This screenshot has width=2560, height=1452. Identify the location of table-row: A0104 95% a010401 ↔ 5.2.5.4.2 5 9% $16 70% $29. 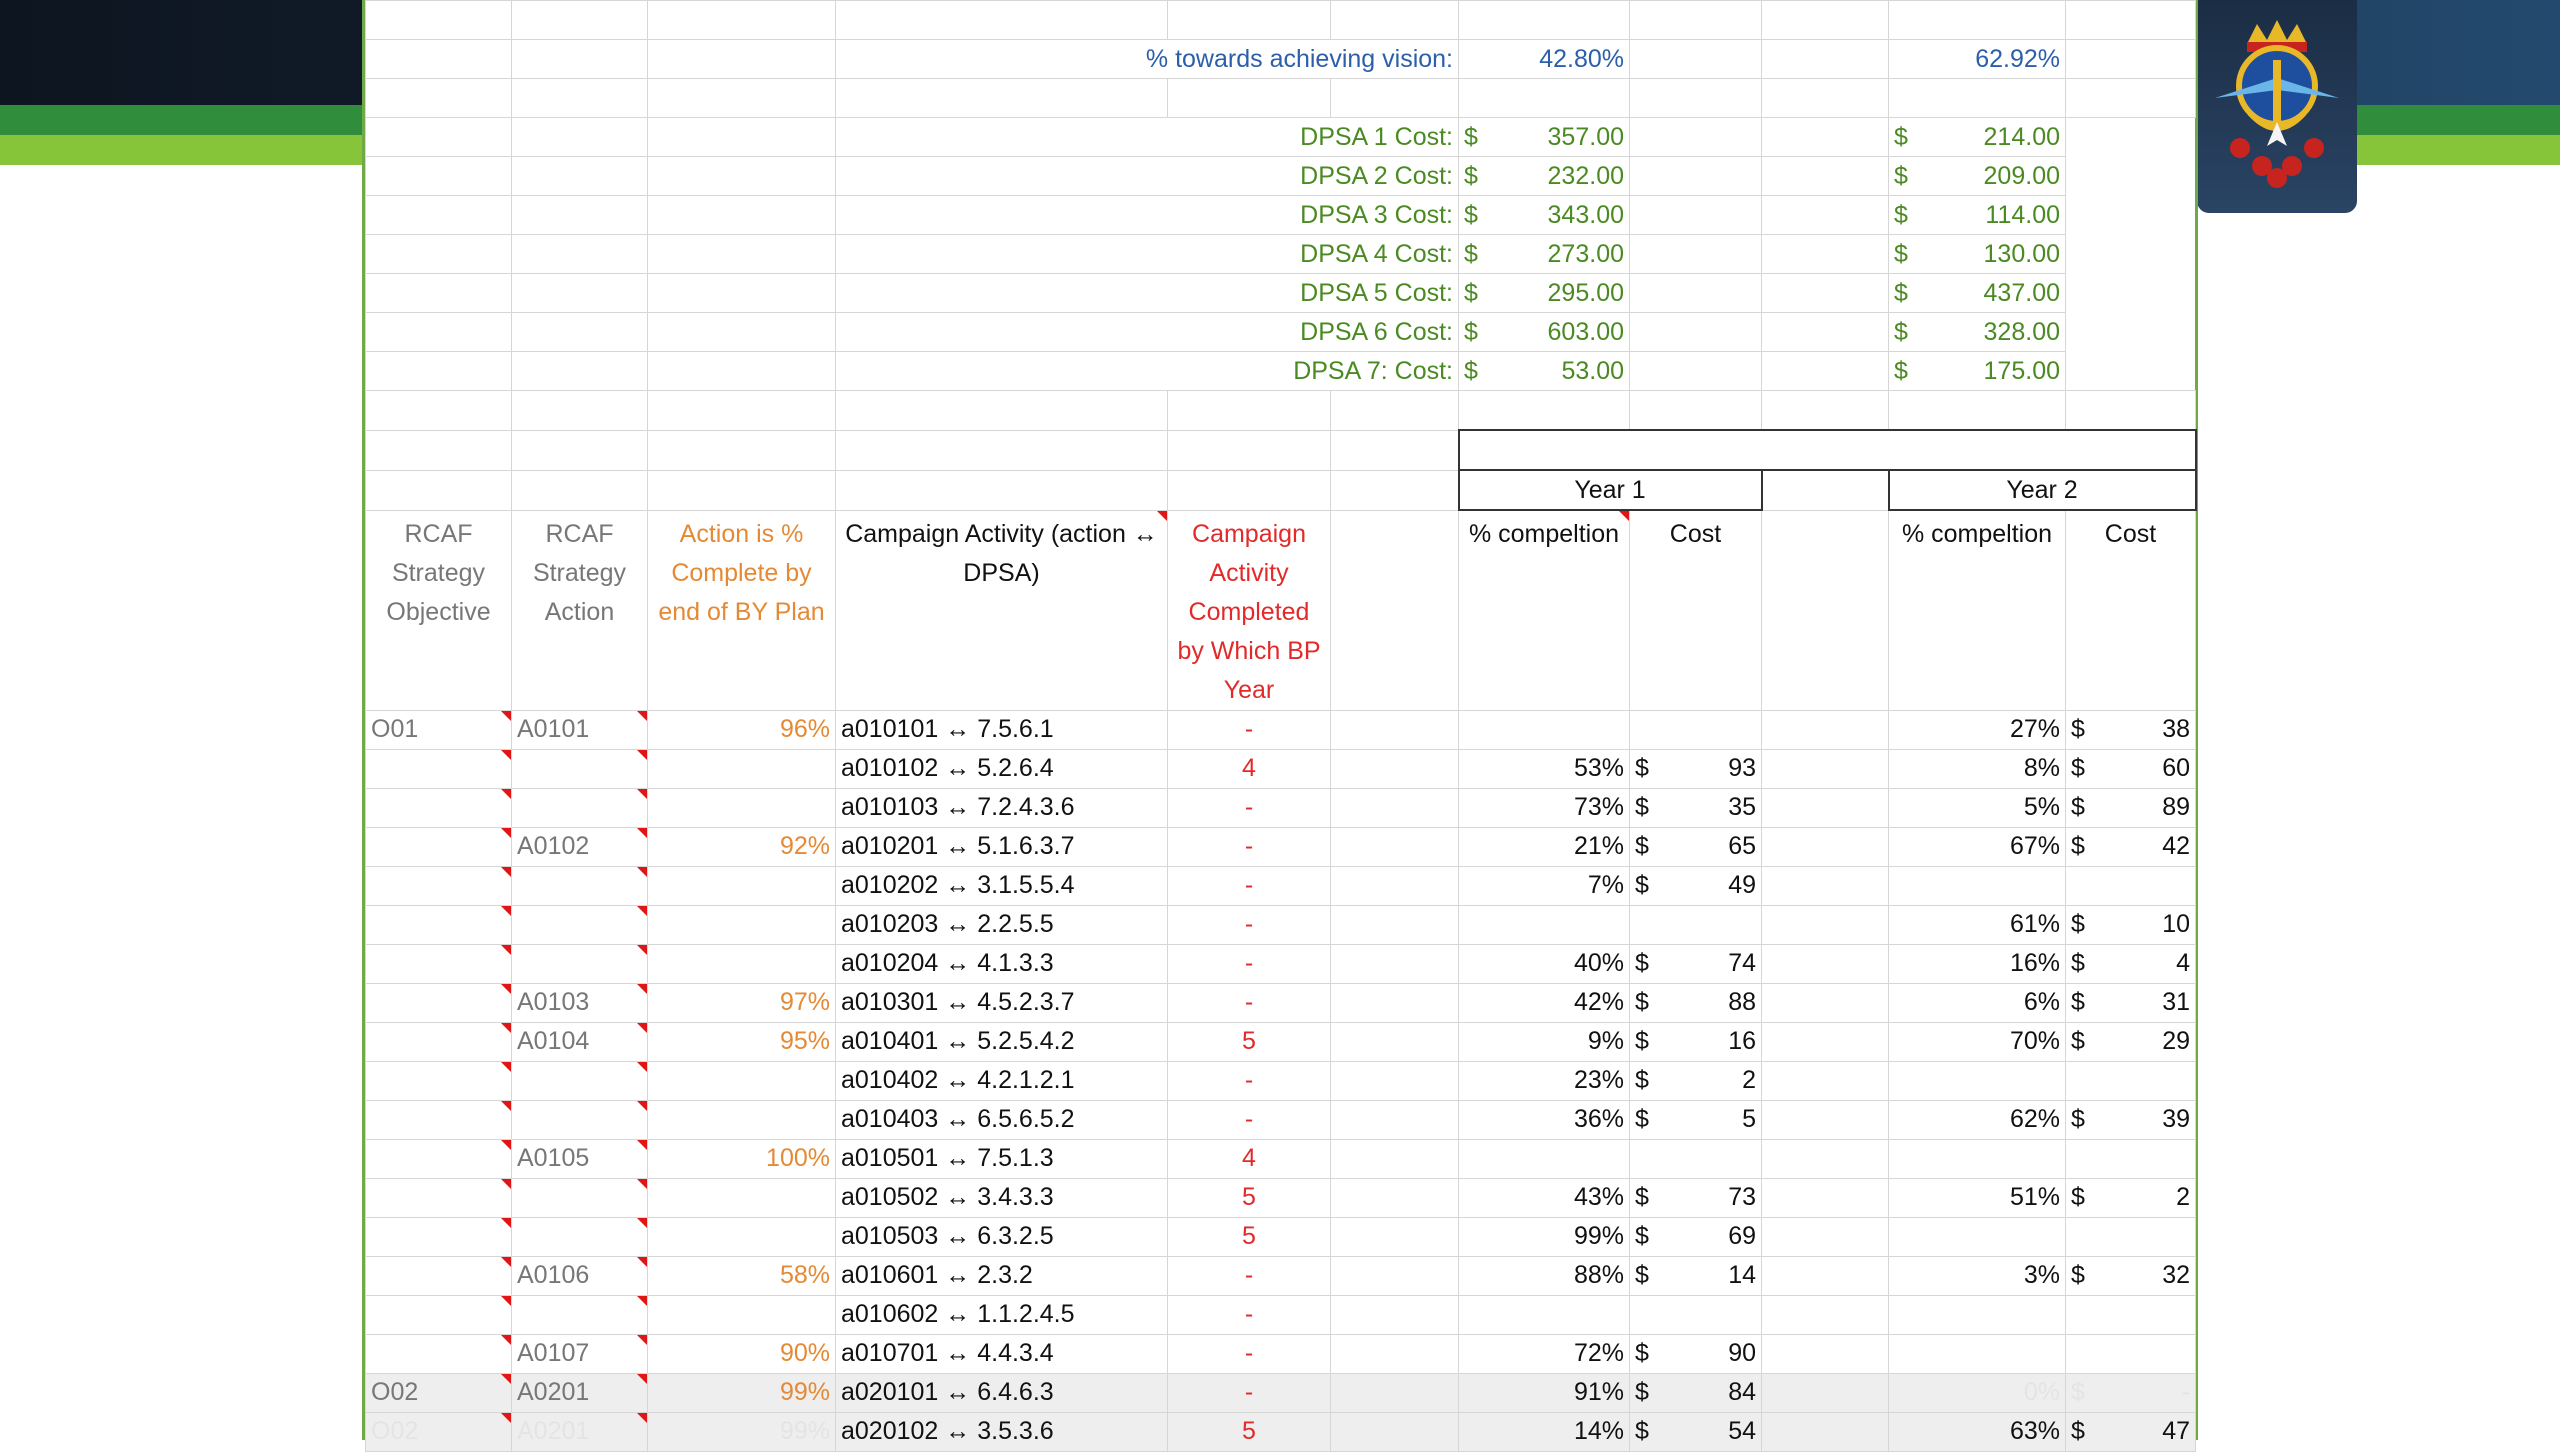
(1280, 1041).